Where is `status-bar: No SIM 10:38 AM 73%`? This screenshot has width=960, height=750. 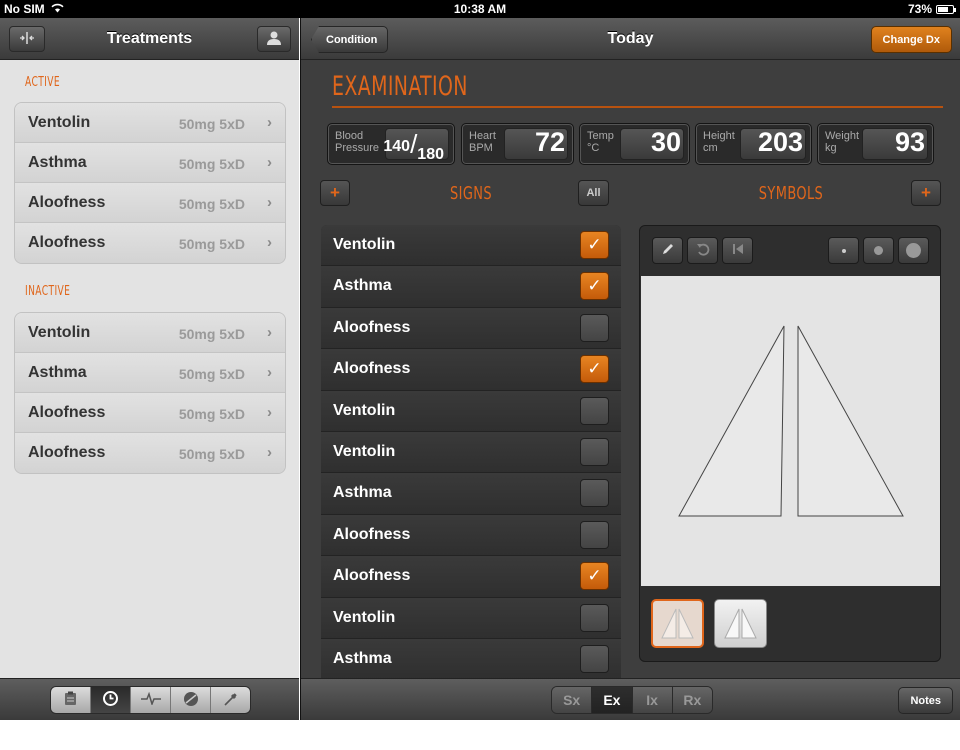 status-bar: No SIM 10:38 AM 73% is located at coordinates (480, 9).